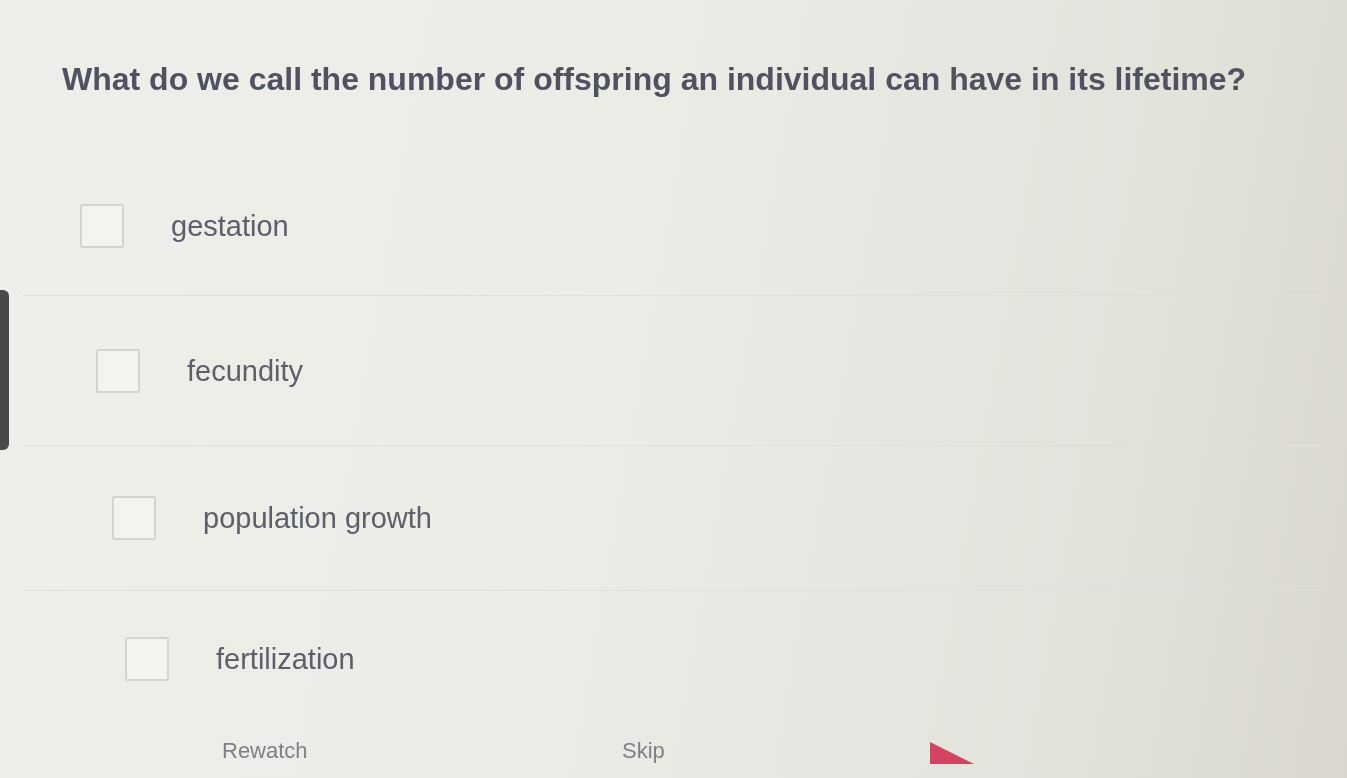  Describe the element at coordinates (245, 370) in the screenshot. I see `option-label: fecundity` at that location.